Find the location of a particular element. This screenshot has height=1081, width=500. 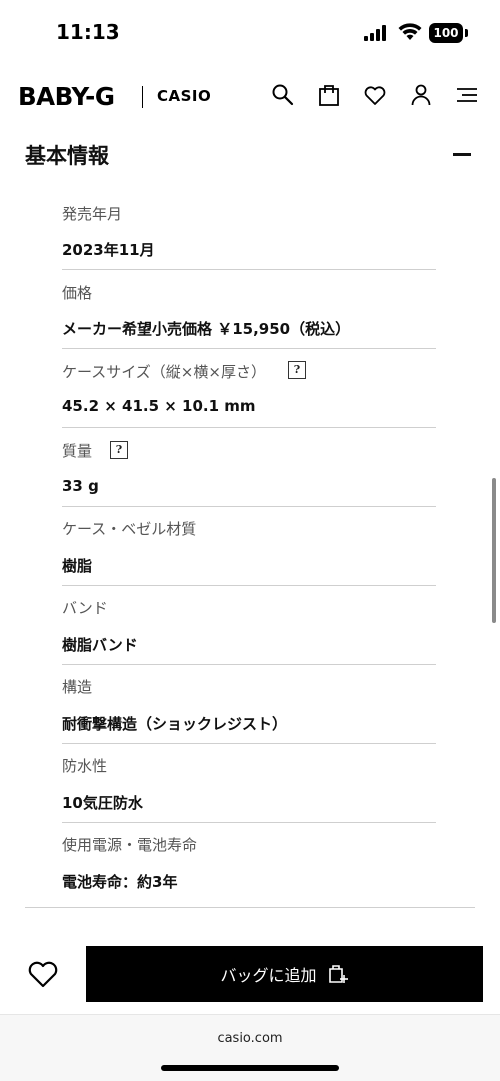

status-bar: 11:13 100 is located at coordinates (250, 31).